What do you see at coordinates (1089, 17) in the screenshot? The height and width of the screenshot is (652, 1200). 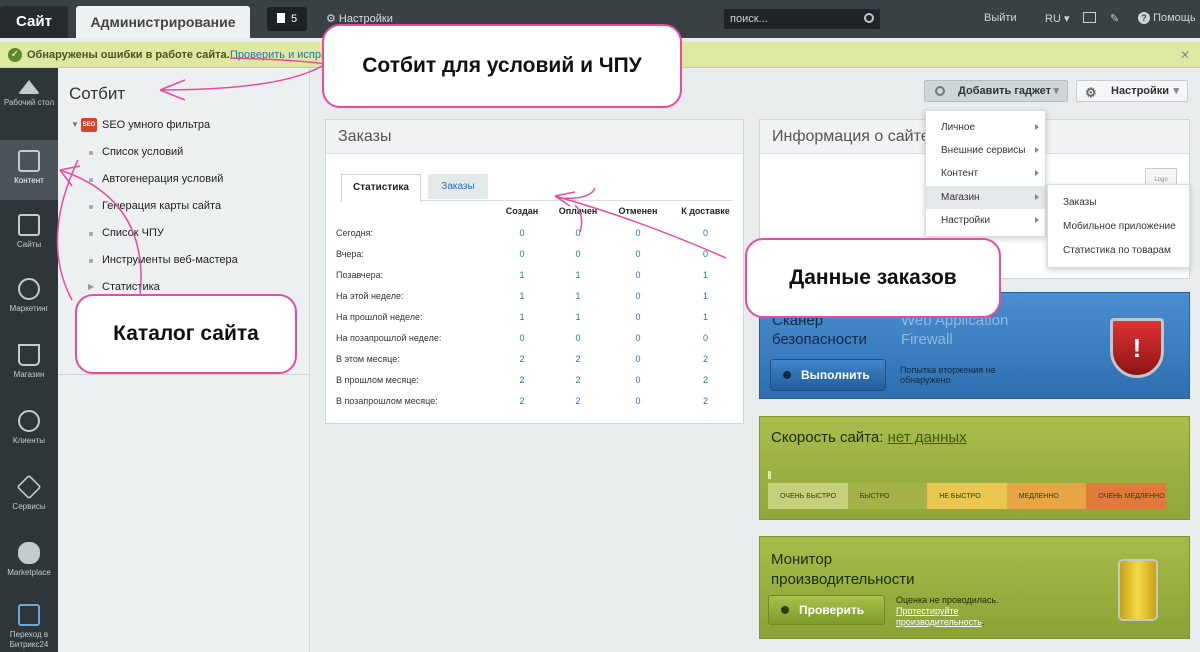 I see `window-icon` at bounding box center [1089, 17].